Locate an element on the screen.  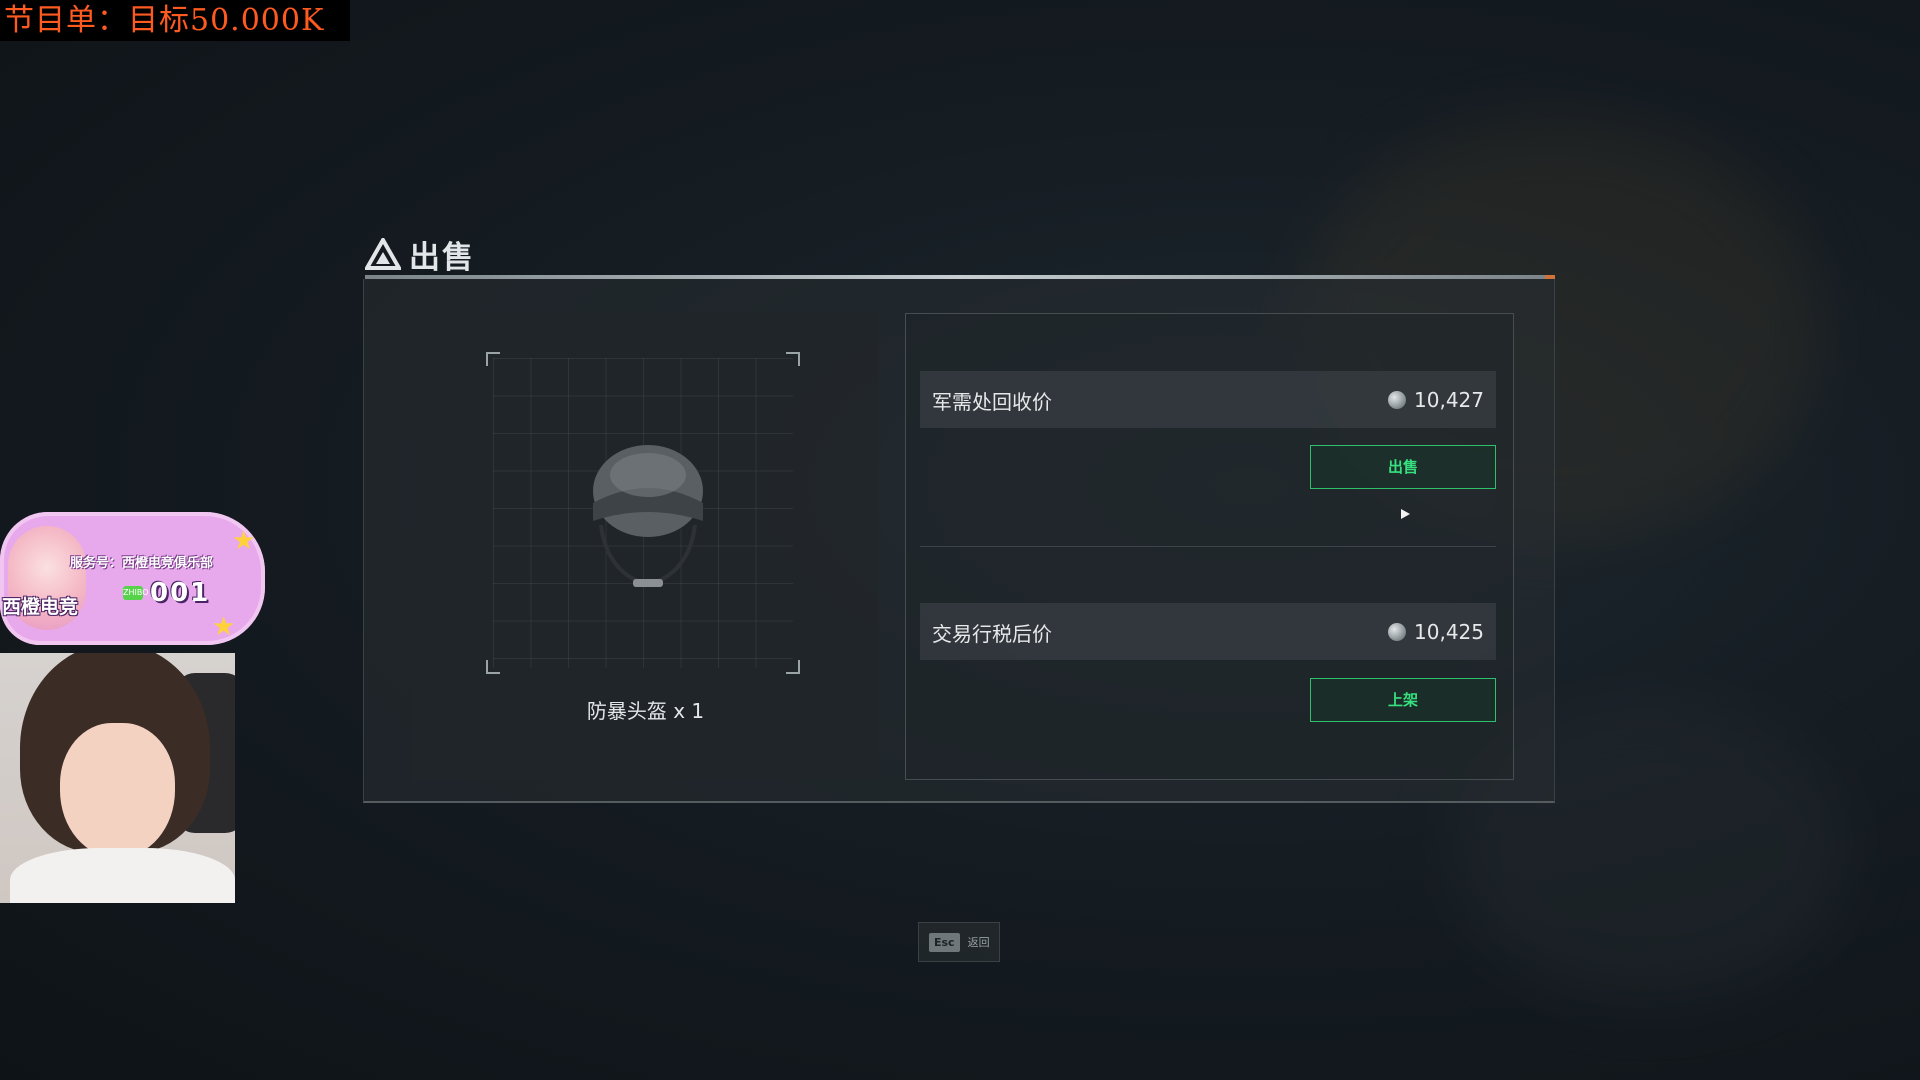
recycle-price-label: 军需处回收价 is located at coordinates (992, 402).